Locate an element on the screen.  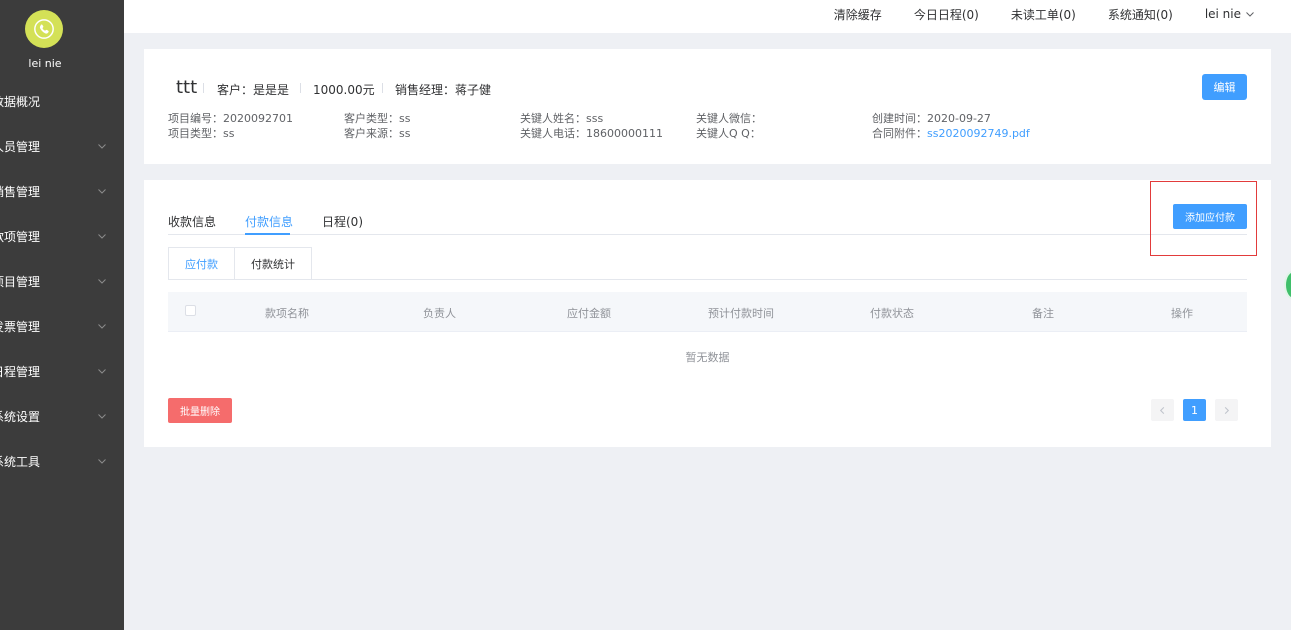
top-nav: 清除缓存 今日日程(0) 未读工单(0) 系统通知(0) lei nie is located at coordinates (1028, 14).